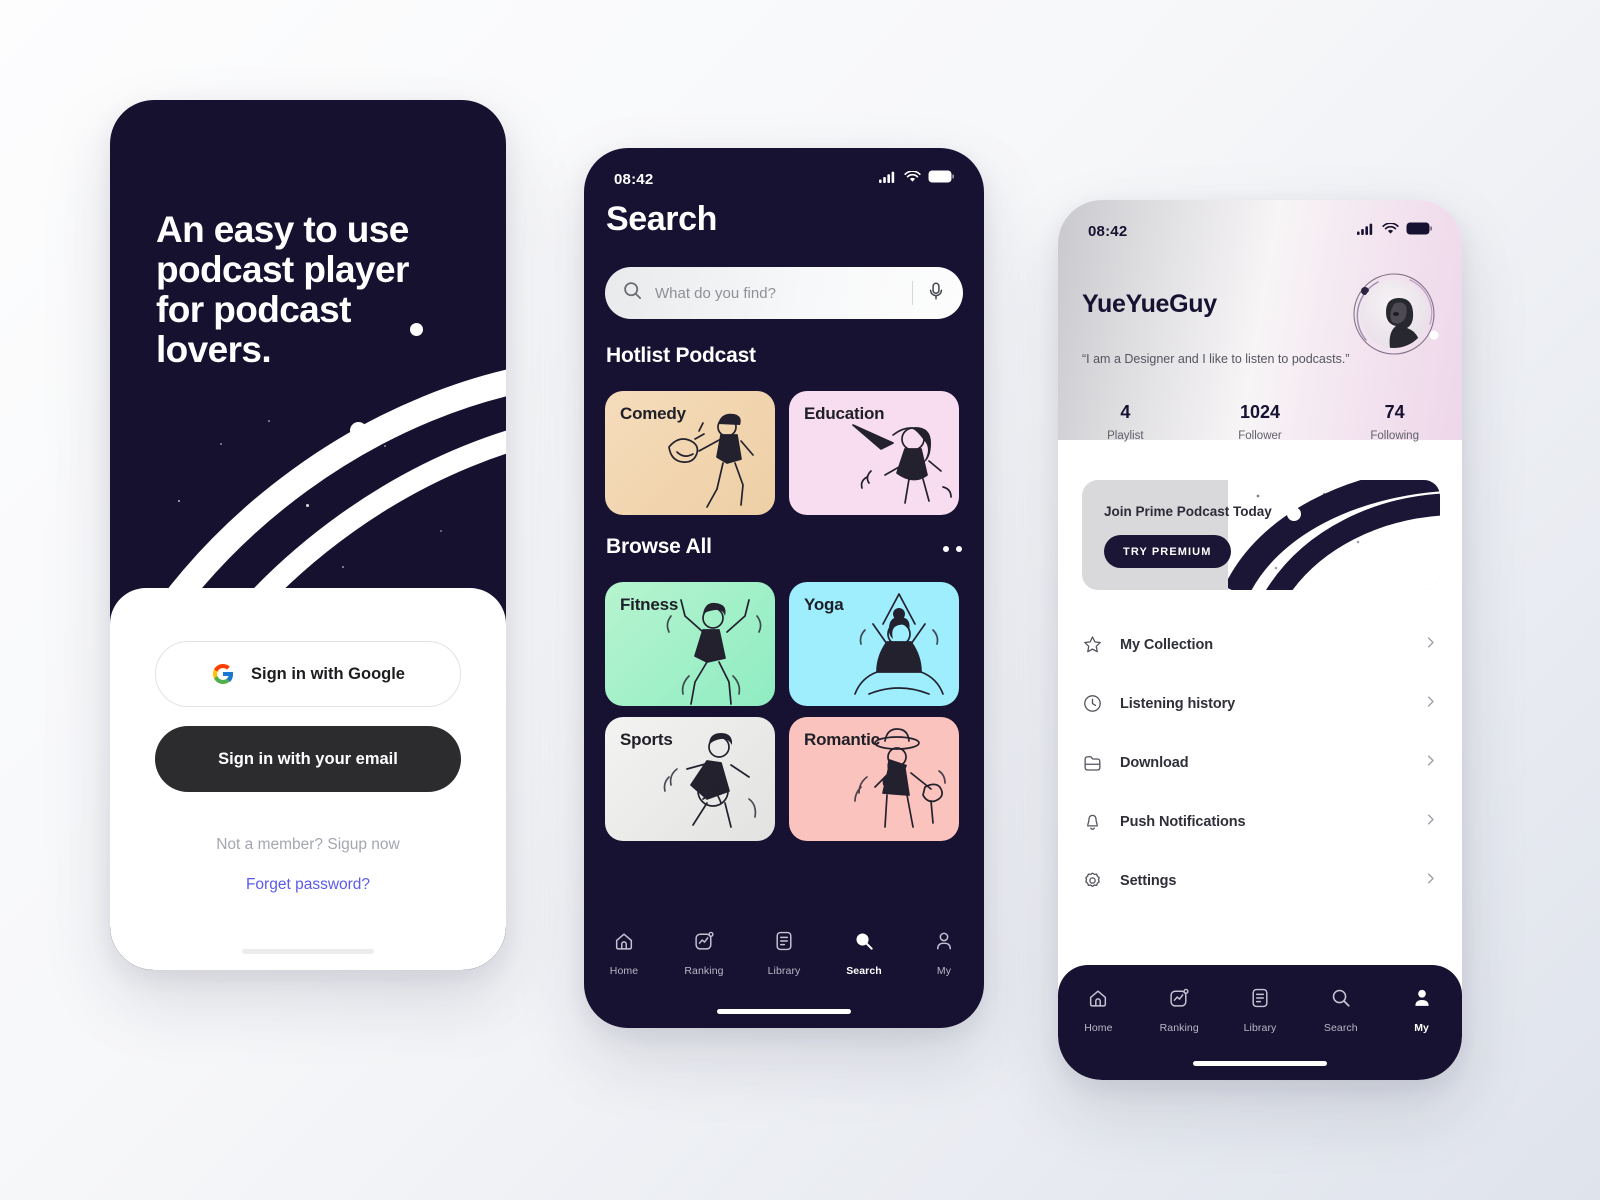 The height and width of the screenshot is (1200, 1600). Describe the element at coordinates (704, 971) in the screenshot. I see `nav-label: Ranking` at that location.